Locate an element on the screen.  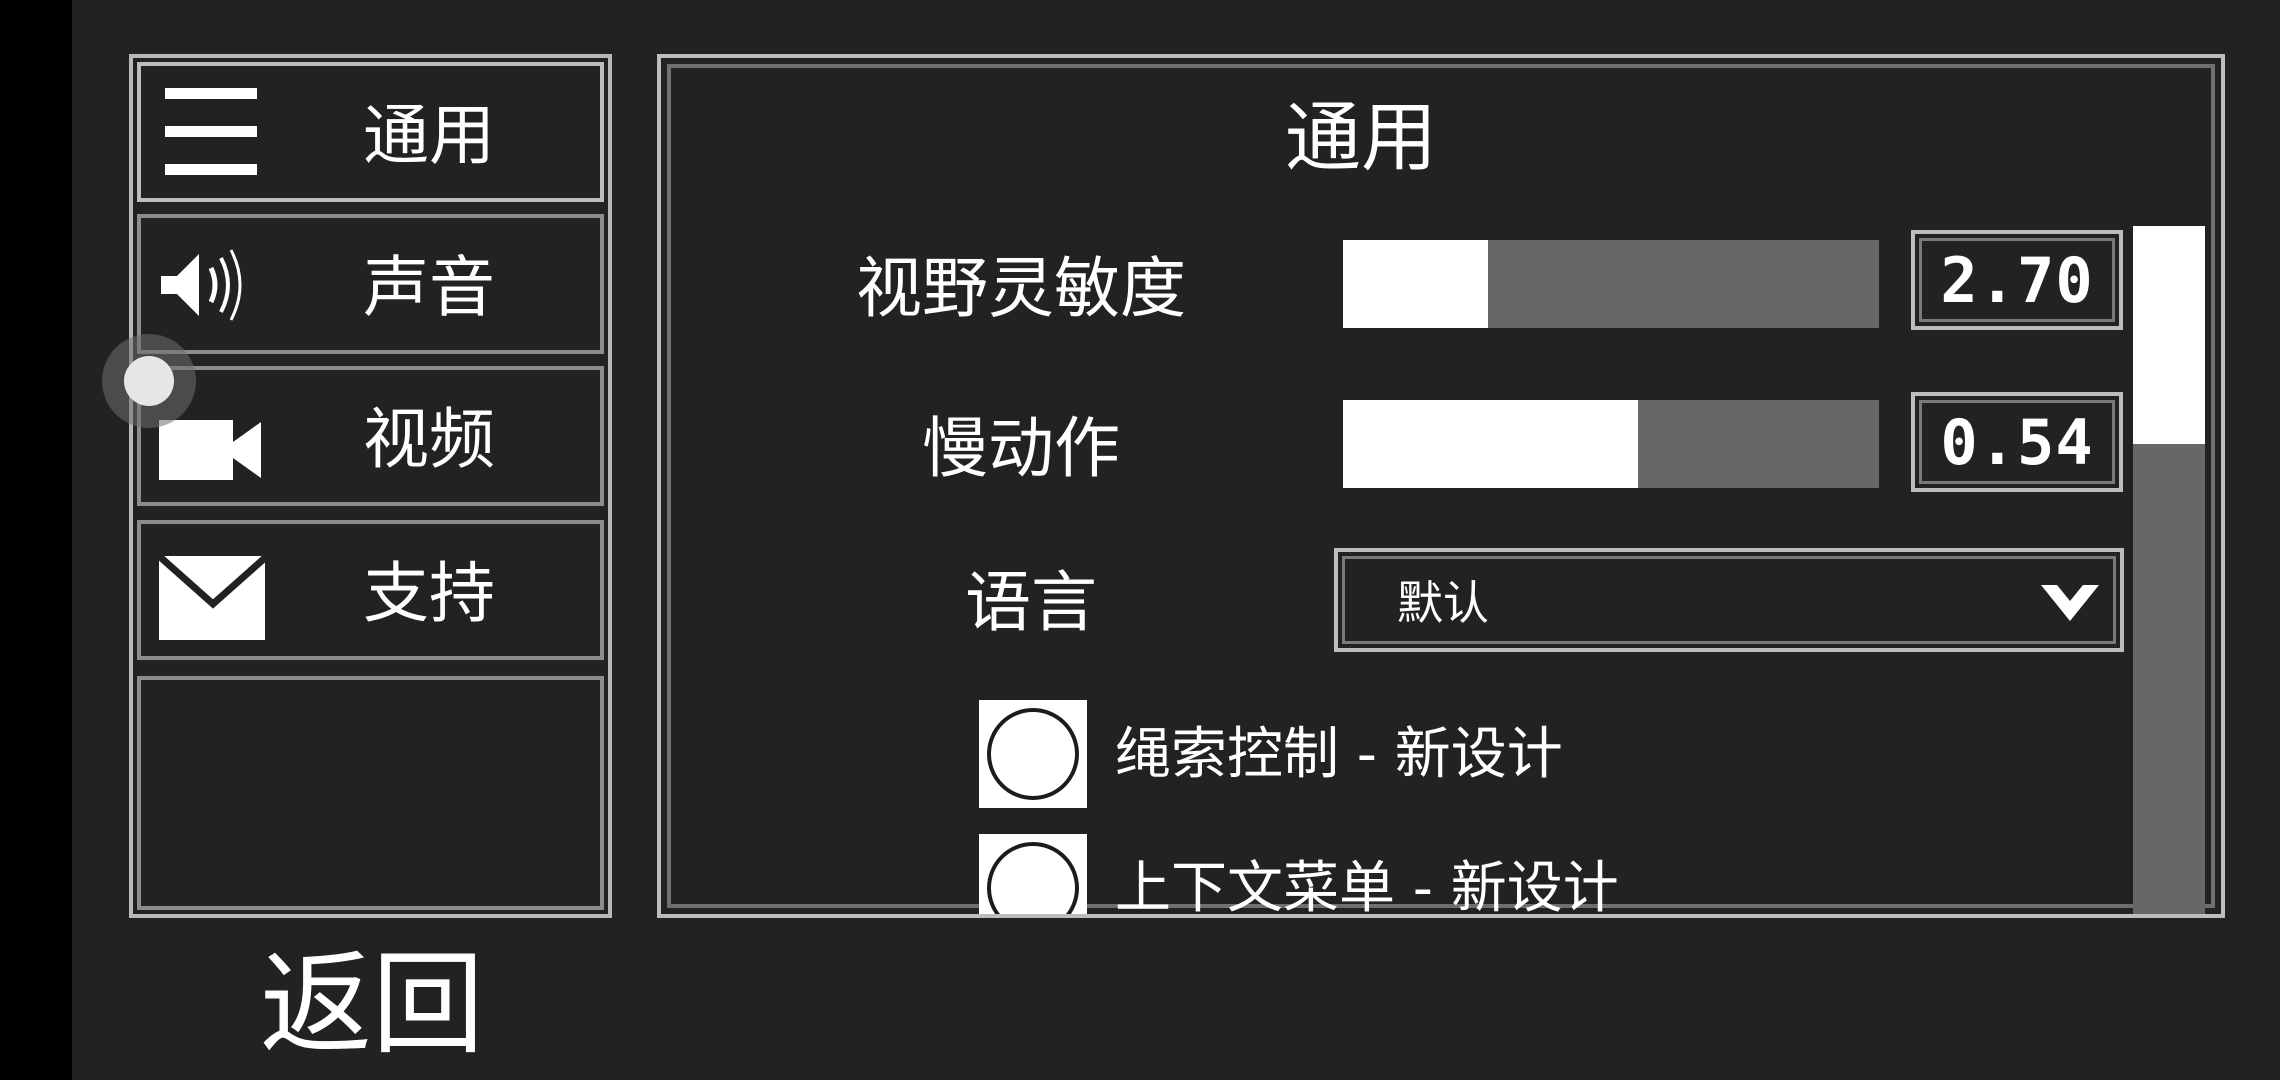
language-selected: 默认 is located at coordinates (1443, 603).